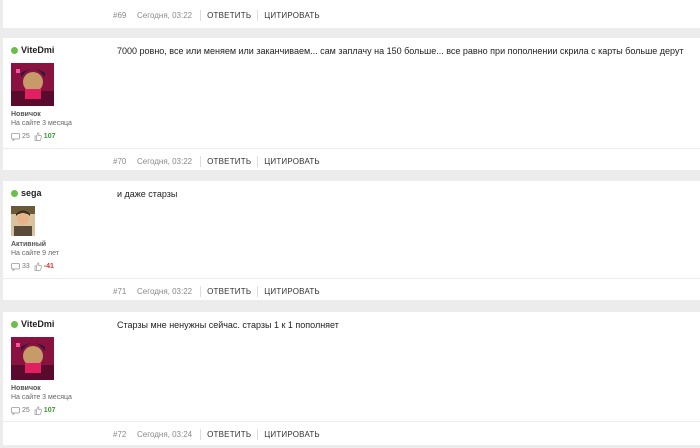 The height and width of the screenshot is (448, 700). What do you see at coordinates (351, 290) in the screenshot?
I see `post-footer: #71 Сегодня, 03:22 ОТВЕТИТЬ ЦИТИРОВАТЬ` at bounding box center [351, 290].